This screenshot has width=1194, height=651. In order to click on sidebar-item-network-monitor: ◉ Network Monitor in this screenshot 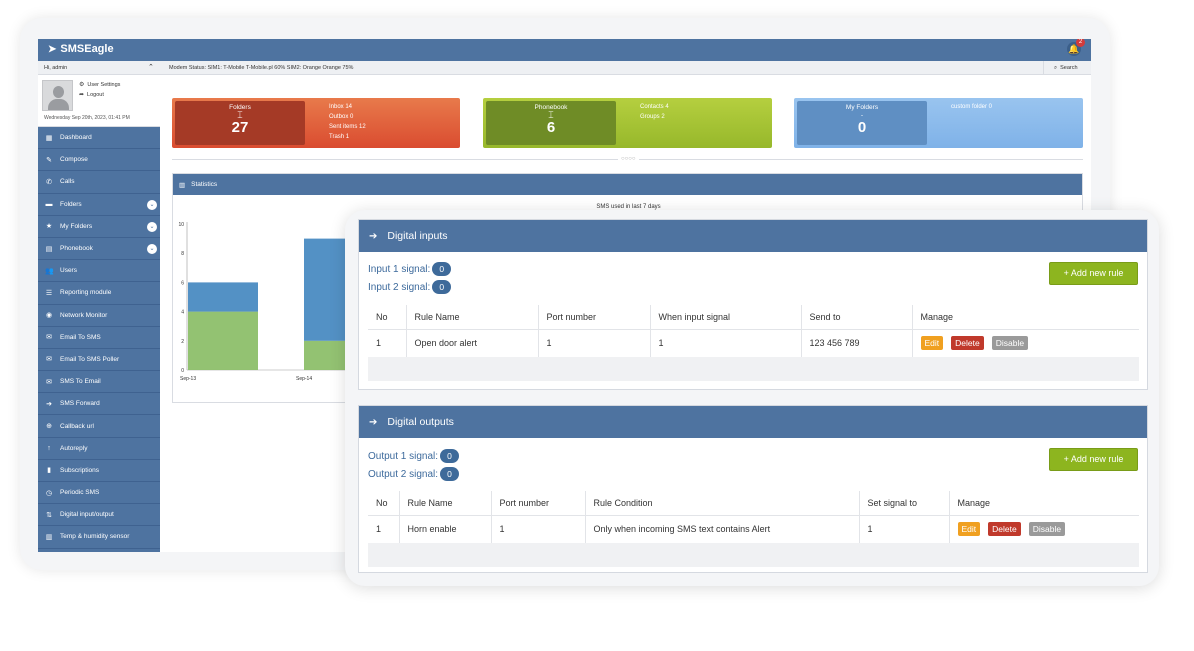, I will do `click(99, 316)`.